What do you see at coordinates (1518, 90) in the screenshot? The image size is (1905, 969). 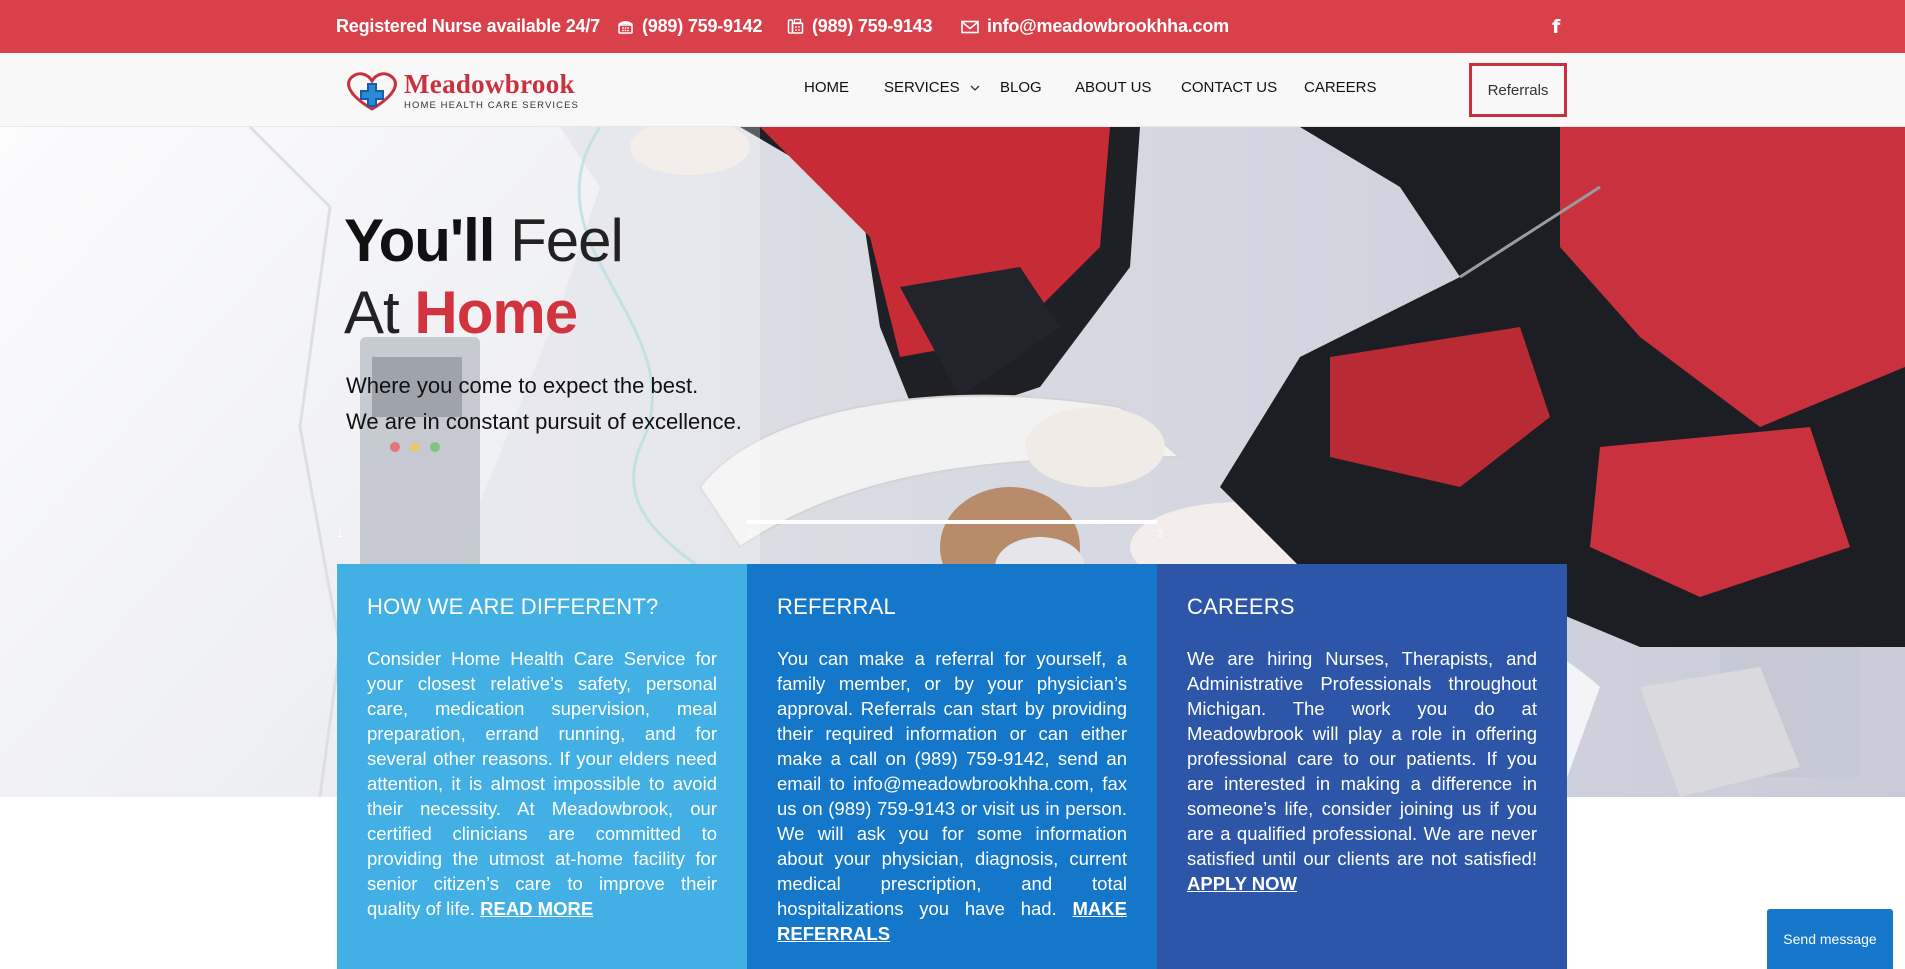 I see `referrals-button: Referrals` at bounding box center [1518, 90].